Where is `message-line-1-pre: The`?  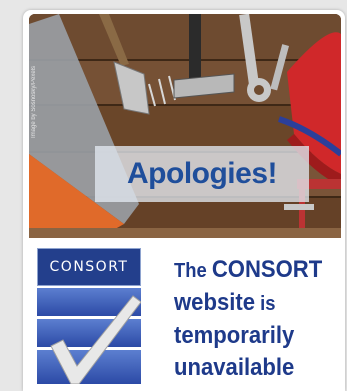 message-line-1-pre: The is located at coordinates (193, 271).